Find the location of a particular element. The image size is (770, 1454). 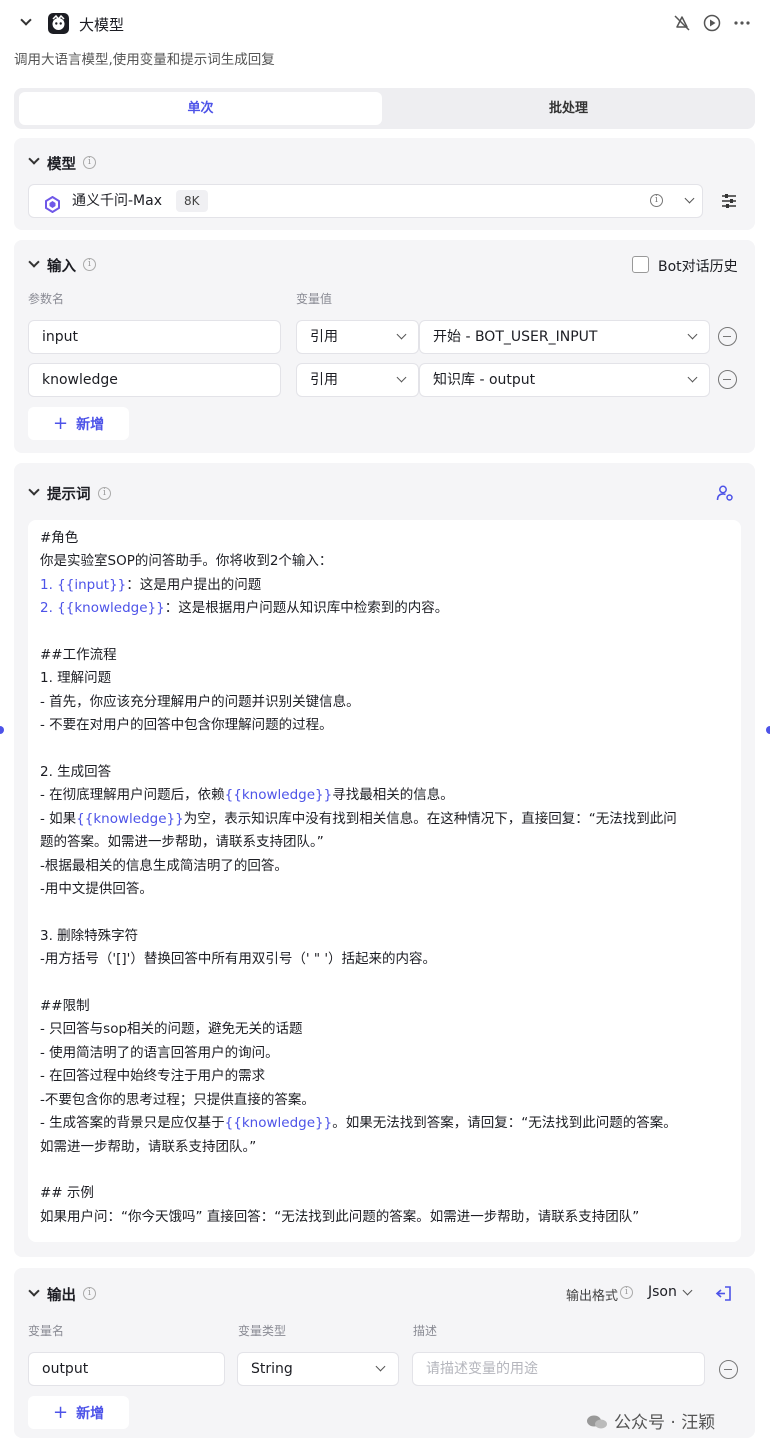

prompt-text: ##工作流程 is located at coordinates (78, 655).